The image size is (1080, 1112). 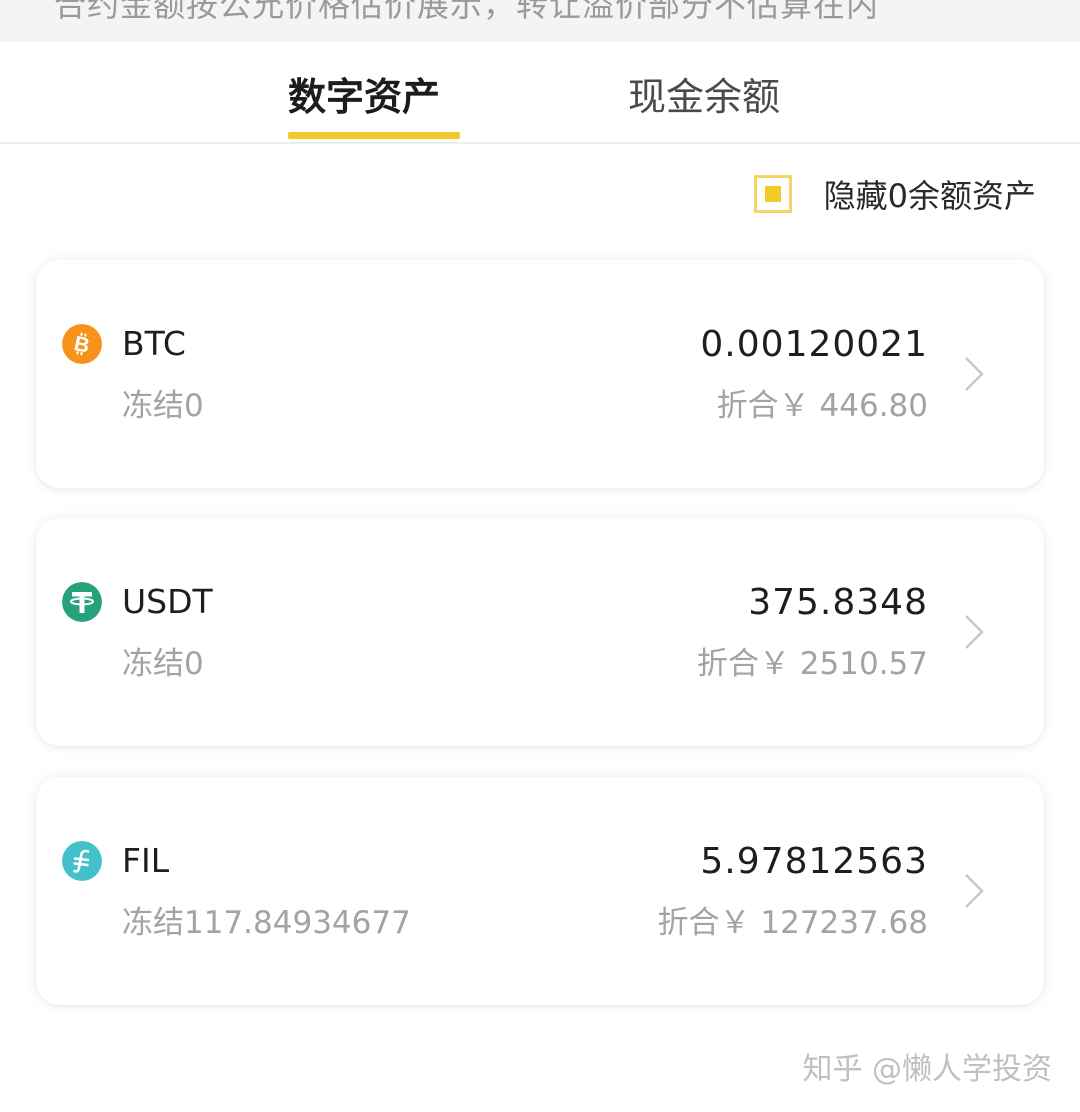 What do you see at coordinates (704, 93) in the screenshot?
I see `tab-cash-balance: 现金余额` at bounding box center [704, 93].